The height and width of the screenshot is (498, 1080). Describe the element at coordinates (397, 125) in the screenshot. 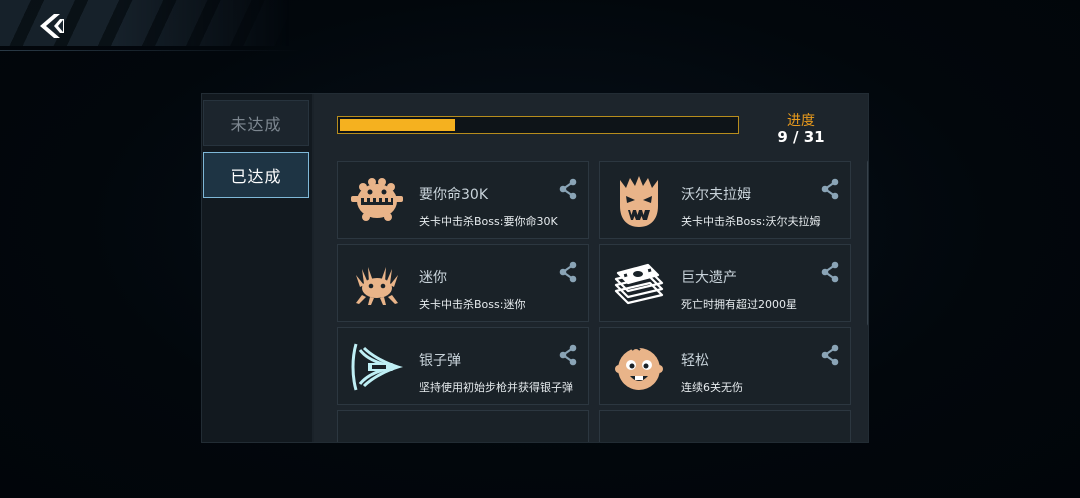

I see `progress-fill` at that location.